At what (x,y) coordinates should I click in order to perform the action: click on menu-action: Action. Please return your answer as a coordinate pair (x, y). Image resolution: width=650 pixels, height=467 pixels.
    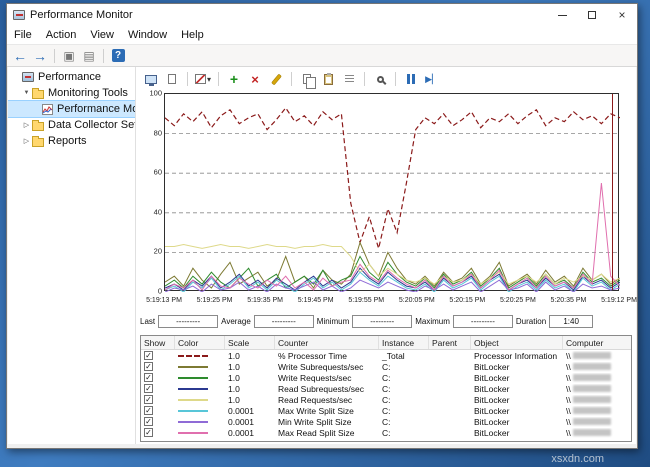
    Looking at the image, I should click on (61, 35).